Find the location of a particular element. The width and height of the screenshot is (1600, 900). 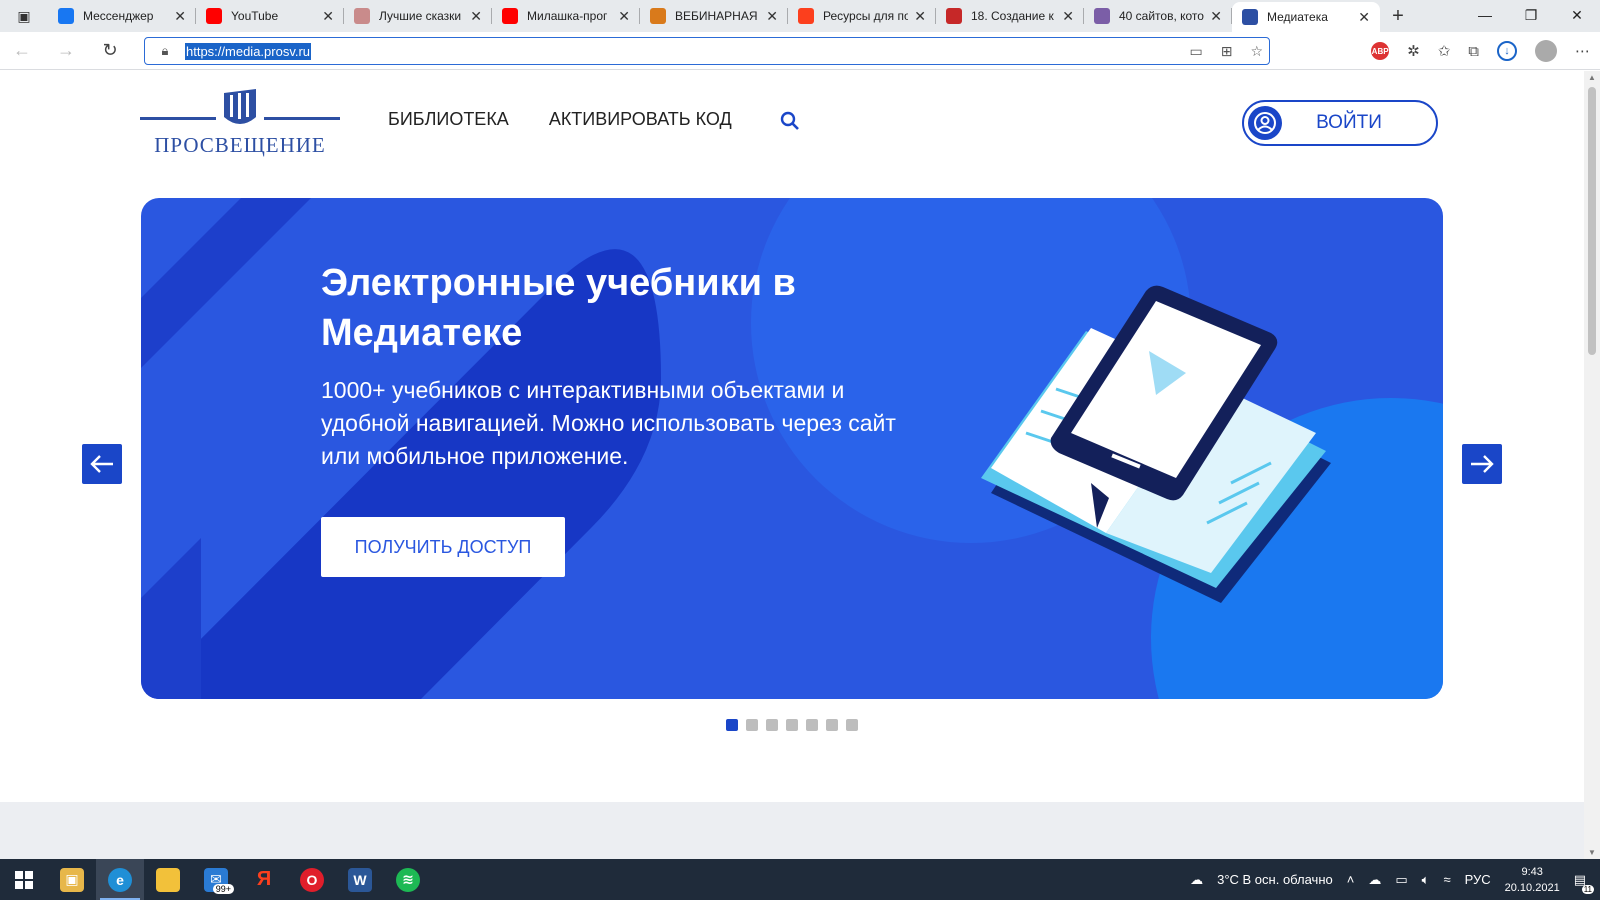

taskbar-spotify: ≋ is located at coordinates (408, 879).